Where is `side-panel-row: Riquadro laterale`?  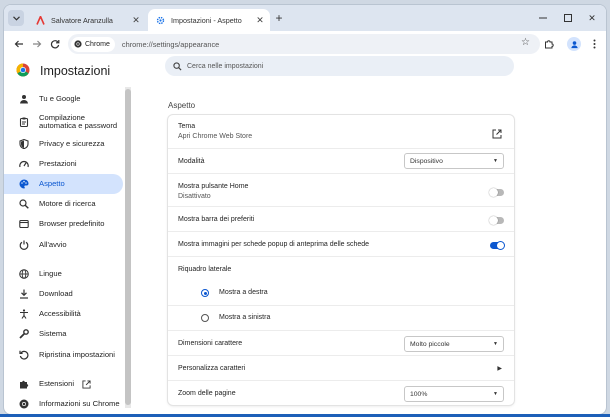
side-panel-row: Riquadro laterale is located at coordinates (341, 268).